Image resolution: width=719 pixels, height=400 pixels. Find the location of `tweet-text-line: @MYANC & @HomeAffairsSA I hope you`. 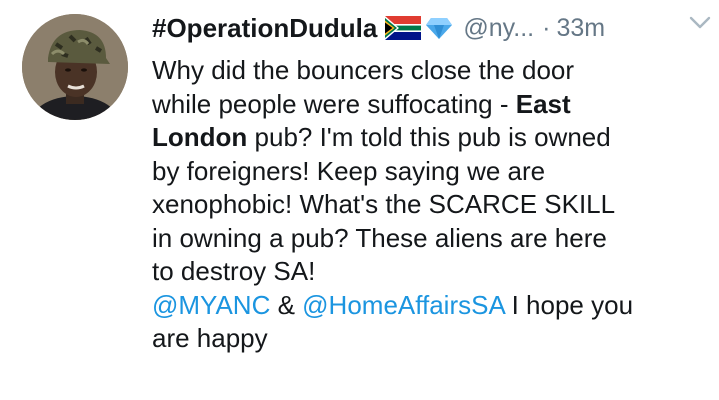

tweet-text-line: @MYANC & @HomeAffairsSA I hope you is located at coordinates (432, 306).